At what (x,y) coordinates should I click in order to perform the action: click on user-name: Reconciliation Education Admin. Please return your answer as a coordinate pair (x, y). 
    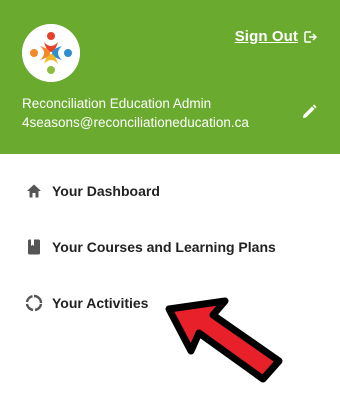
    Looking at the image, I should click on (117, 103).